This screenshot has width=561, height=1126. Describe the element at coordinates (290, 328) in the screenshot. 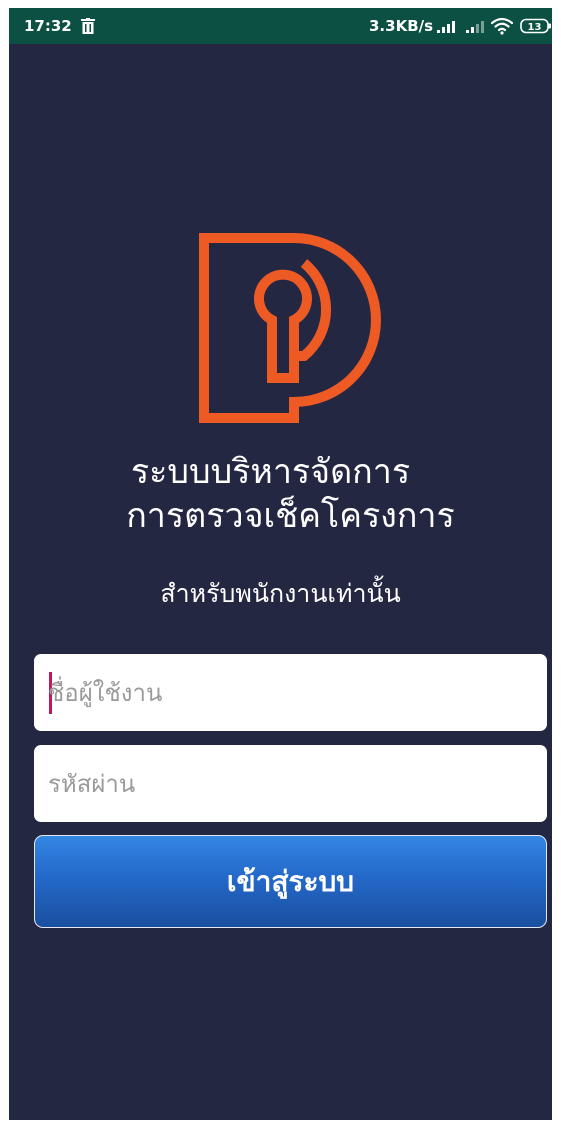

I see `keyhole-d-logo-icon` at that location.